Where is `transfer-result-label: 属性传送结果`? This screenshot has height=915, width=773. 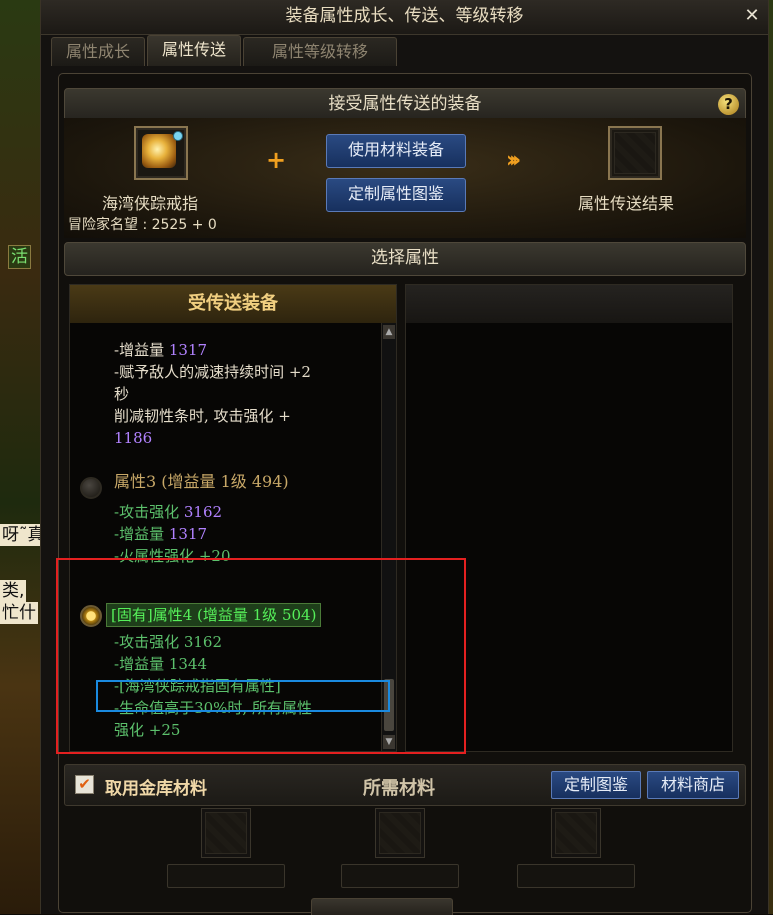 transfer-result-label: 属性传送结果 is located at coordinates (626, 203).